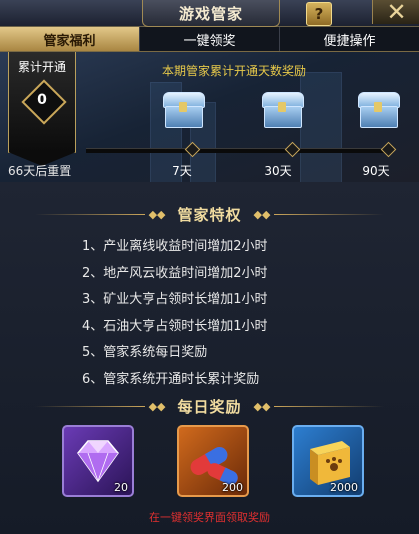  What do you see at coordinates (42, 109) in the screenshot?
I see `cumulative-banner: 累计开通 0` at bounding box center [42, 109].